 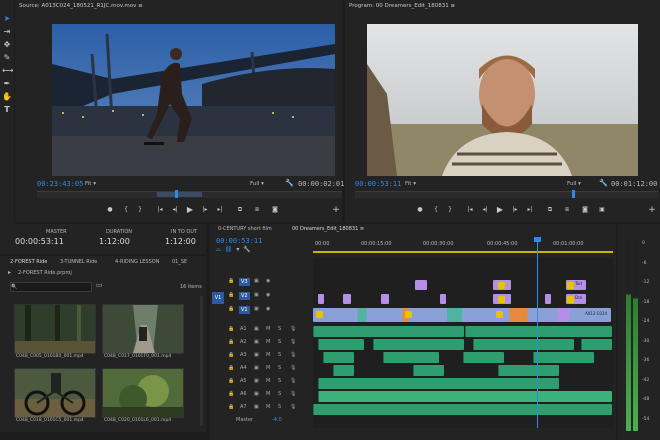 What do you see at coordinates (289, 183) in the screenshot?
I see `source-settings-icon: 🔧` at bounding box center [289, 183].